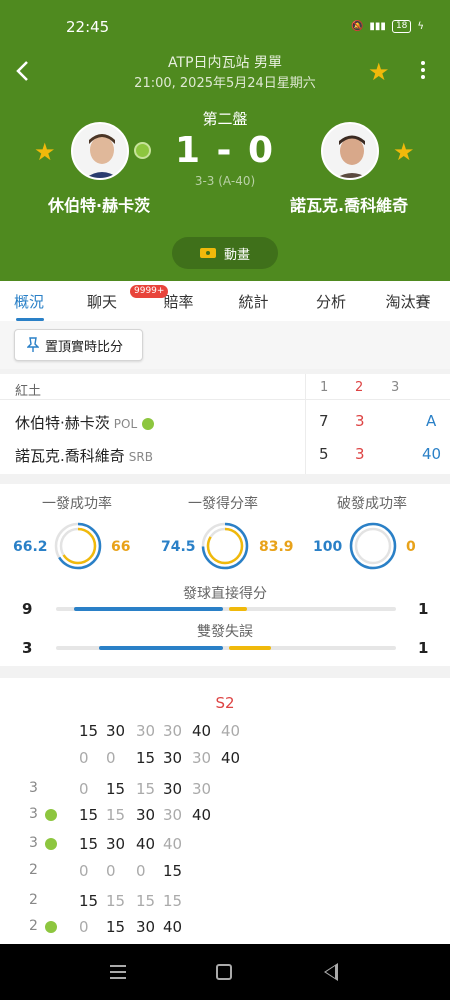 This screenshot has height=1000, width=450. What do you see at coordinates (225, 345) in the screenshot?
I see `pin-row: 置頂實時比分` at bounding box center [225, 345].